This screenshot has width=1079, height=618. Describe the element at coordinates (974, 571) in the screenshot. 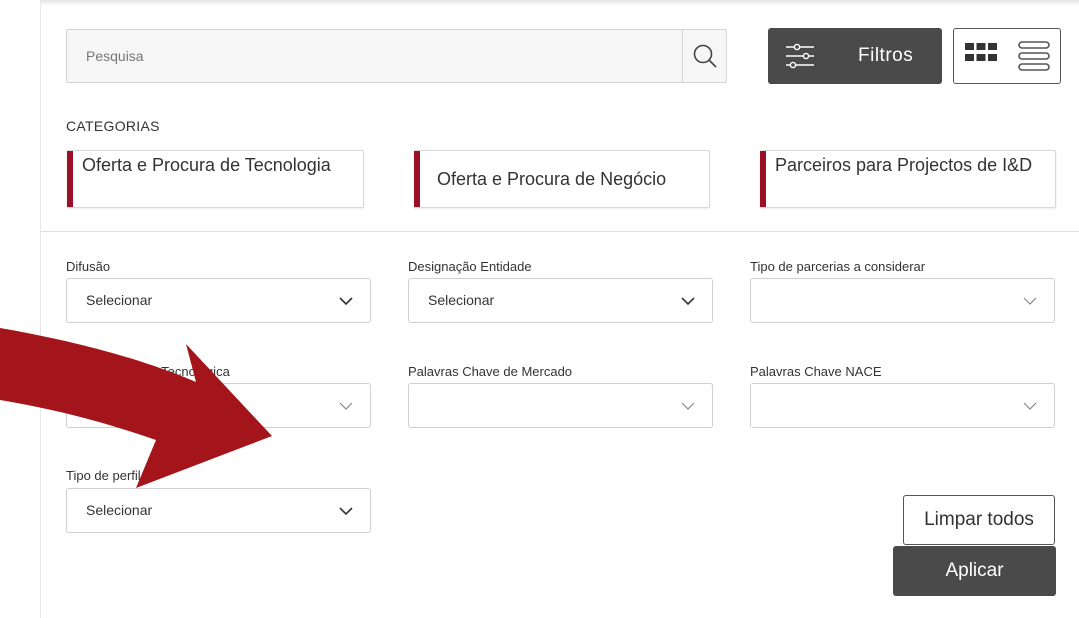

I see `apply-button: Aplicar` at that location.